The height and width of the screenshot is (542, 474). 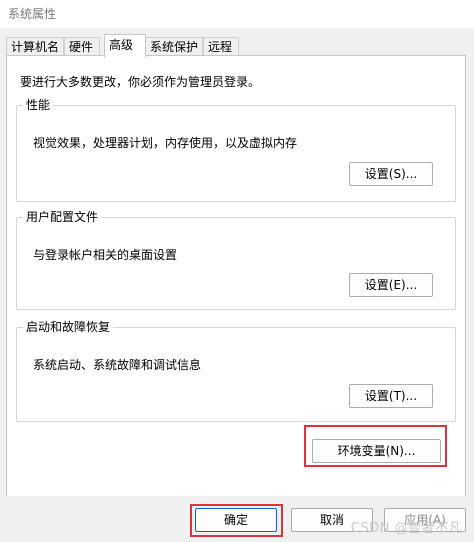 What do you see at coordinates (140, 82) in the screenshot?
I see `admin-note: 要进行大多数更改，你必须作为管理员登录。` at bounding box center [140, 82].